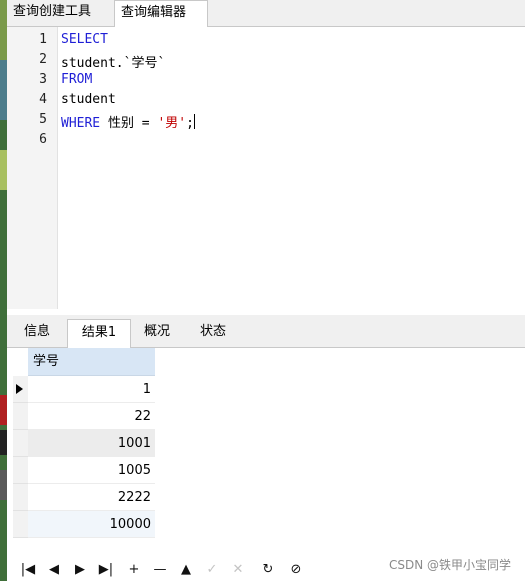  What do you see at coordinates (91, 389) in the screenshot?
I see `table-cell: 1` at bounding box center [91, 389].